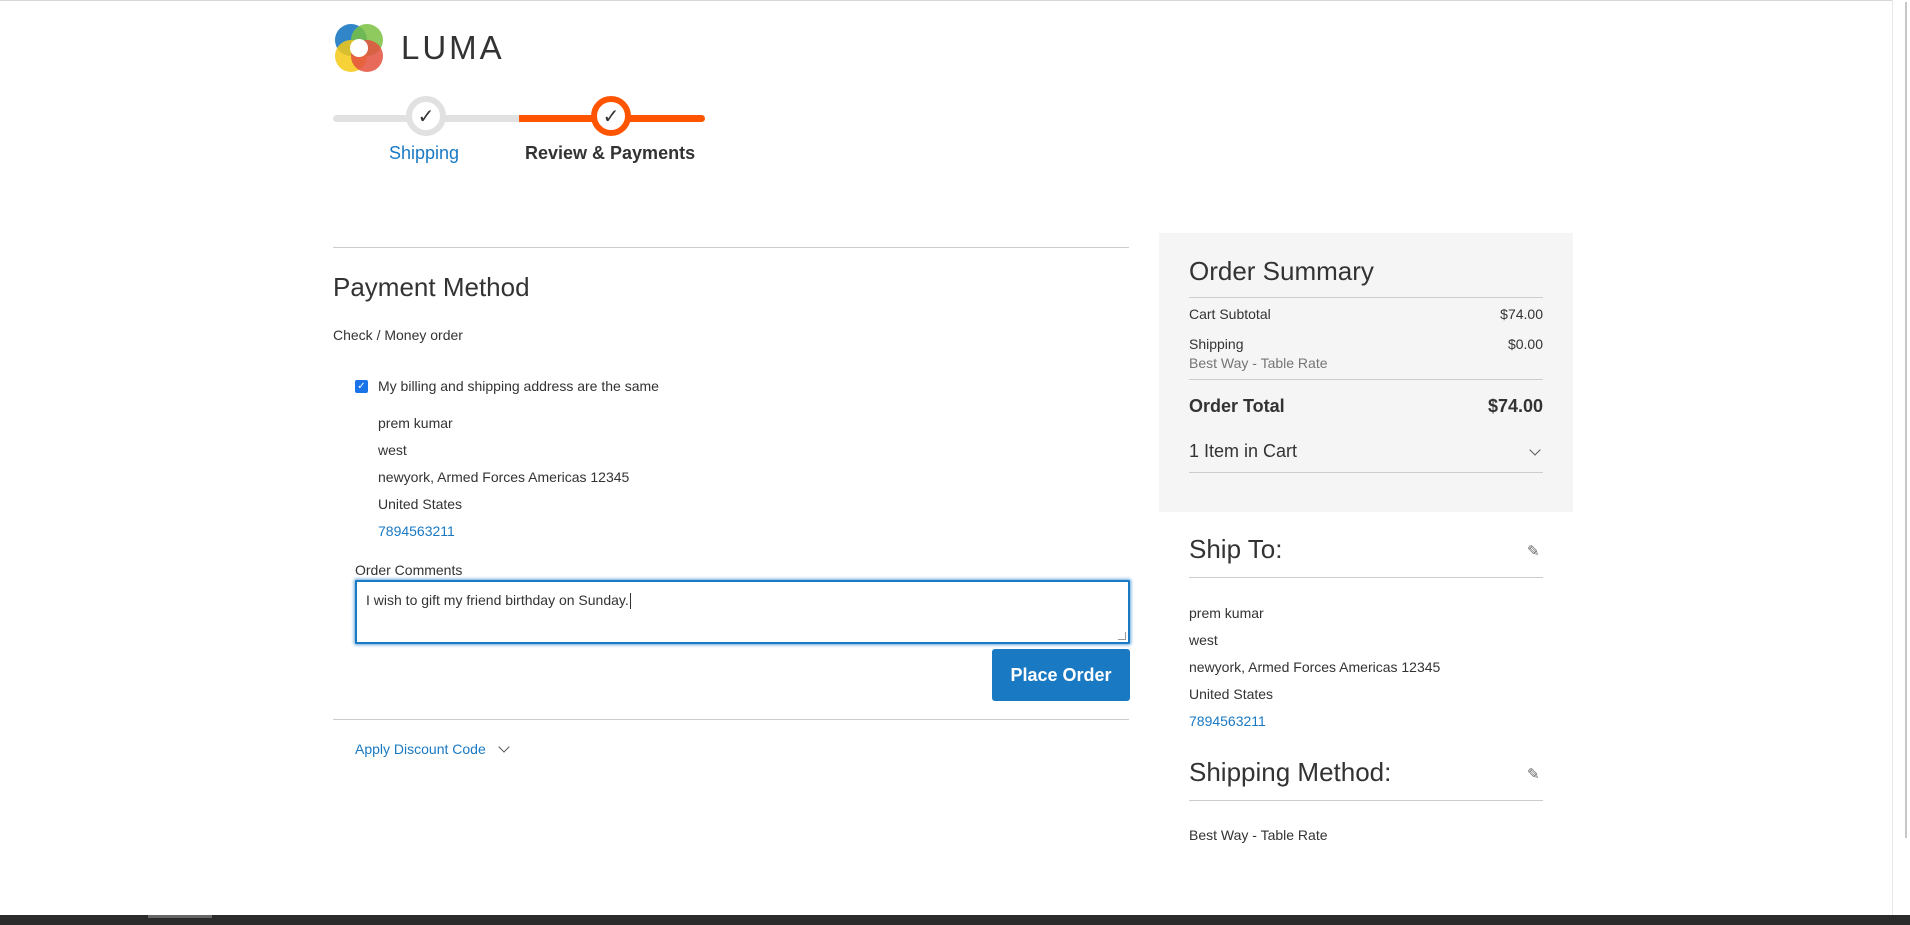  Describe the element at coordinates (1902, 420) in the screenshot. I see `scrollbar-thumb` at that location.